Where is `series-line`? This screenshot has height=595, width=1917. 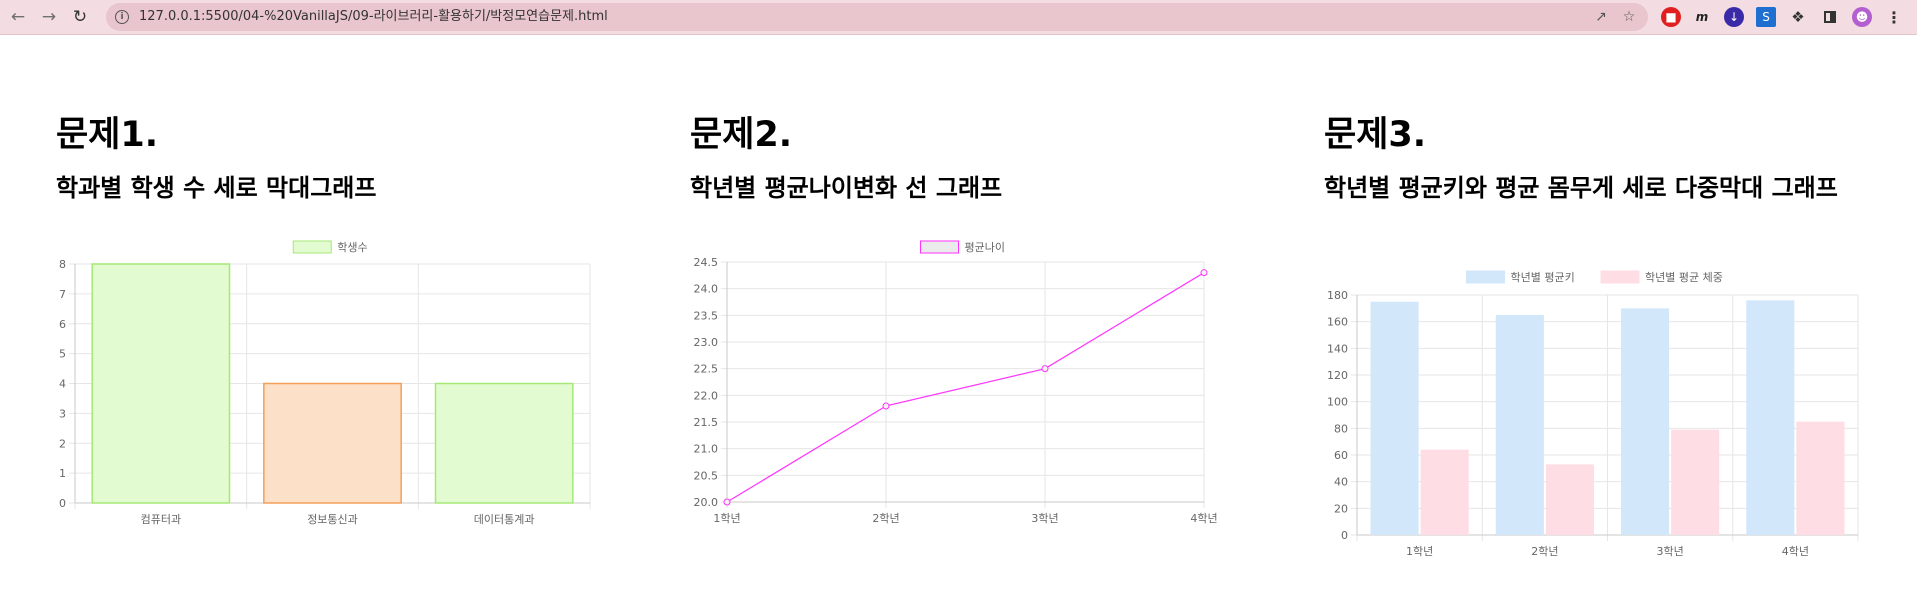
series-line is located at coordinates (965, 387).